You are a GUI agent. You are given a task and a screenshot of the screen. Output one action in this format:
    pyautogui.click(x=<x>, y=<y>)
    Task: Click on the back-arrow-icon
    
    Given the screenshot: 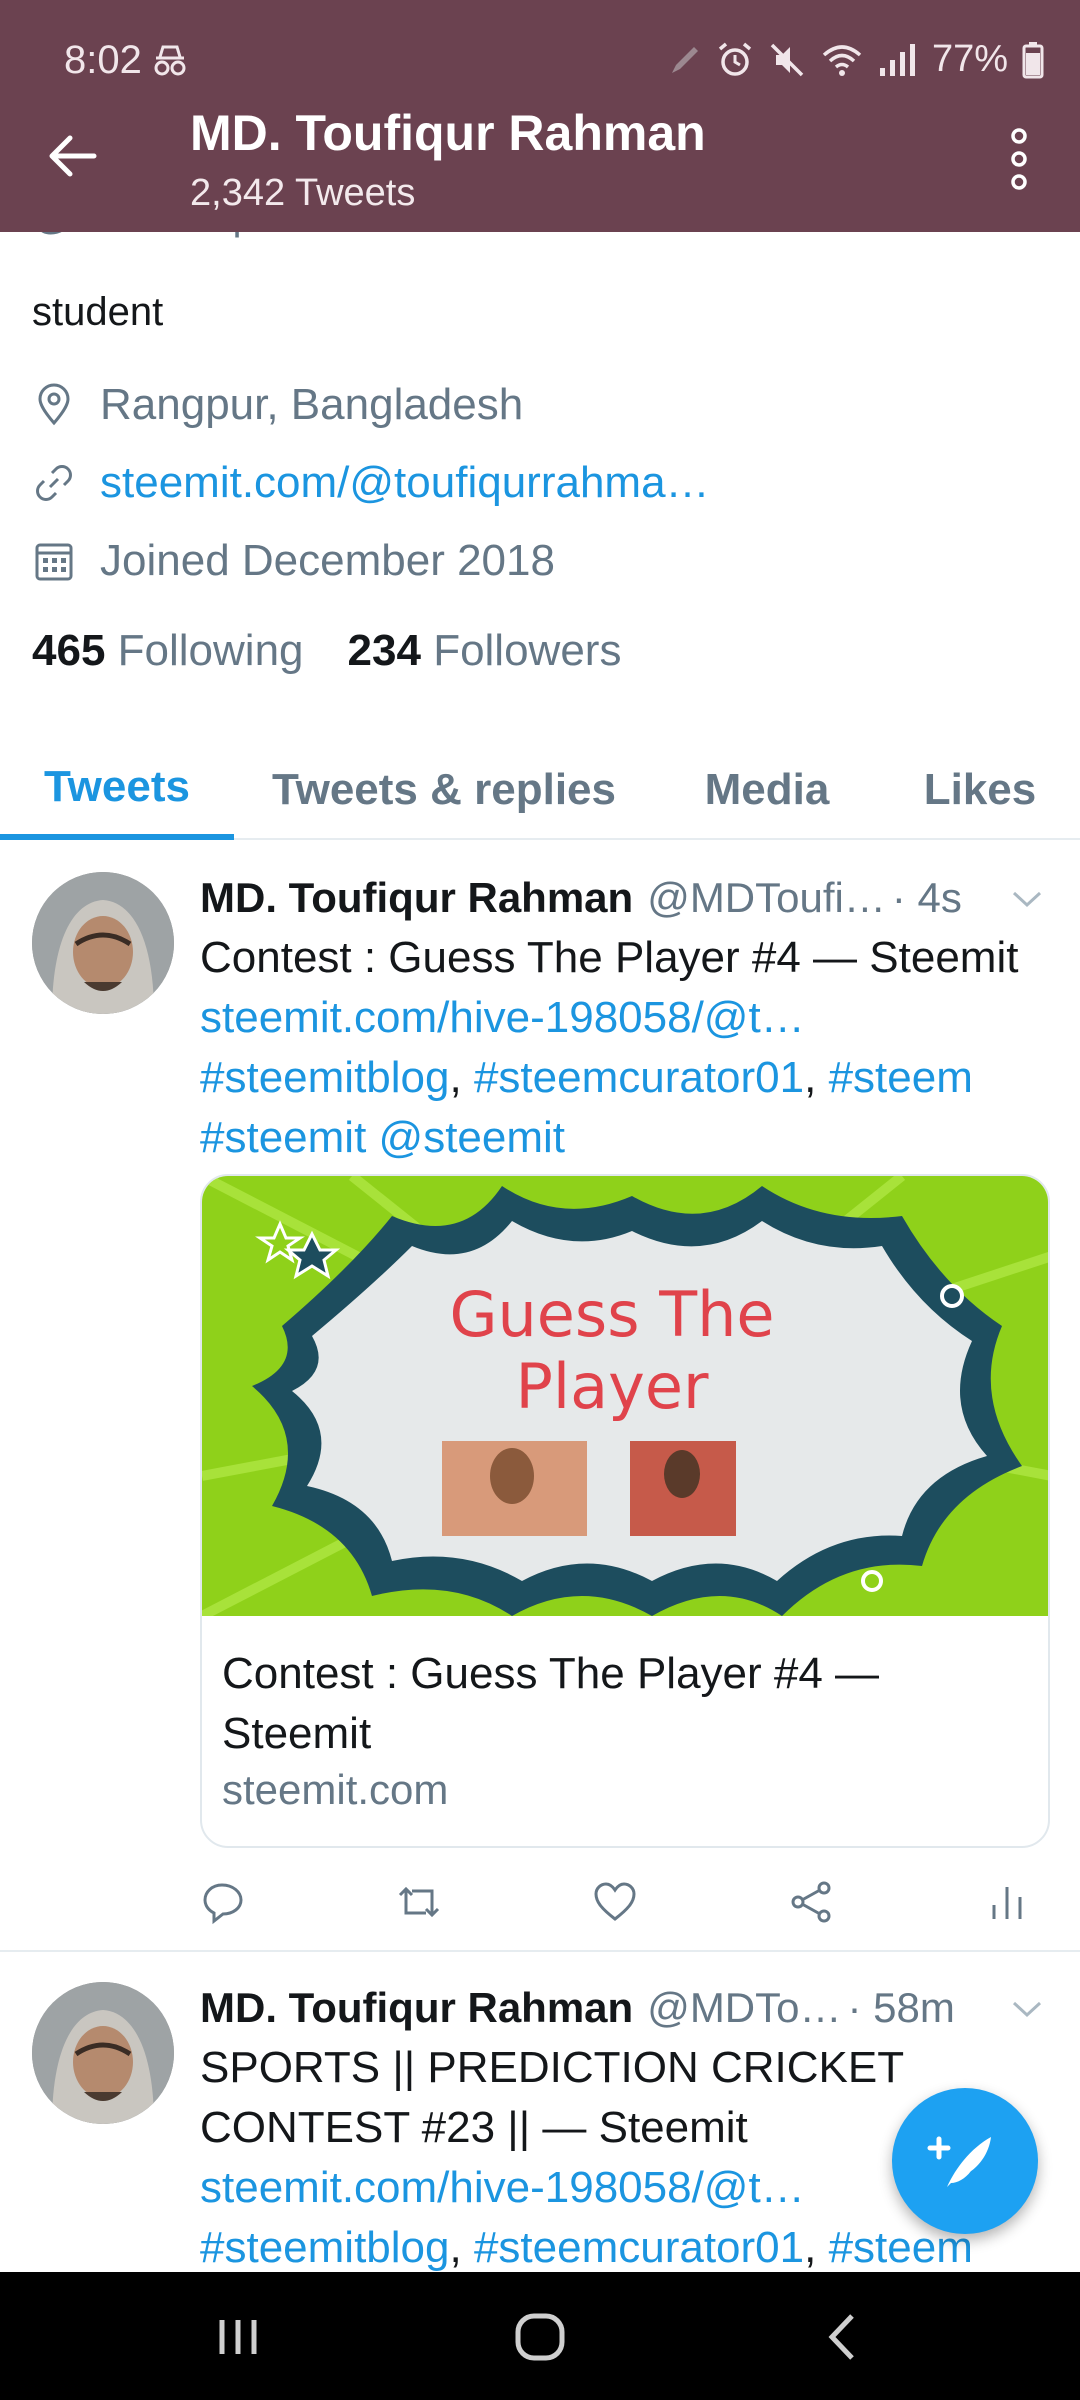 What is the action you would take?
    pyautogui.click(x=74, y=156)
    